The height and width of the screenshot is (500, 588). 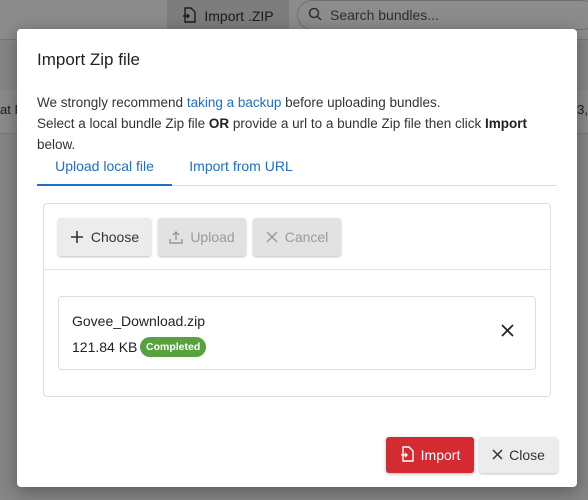 I want to click on intro-text: below., so click(x=56, y=144).